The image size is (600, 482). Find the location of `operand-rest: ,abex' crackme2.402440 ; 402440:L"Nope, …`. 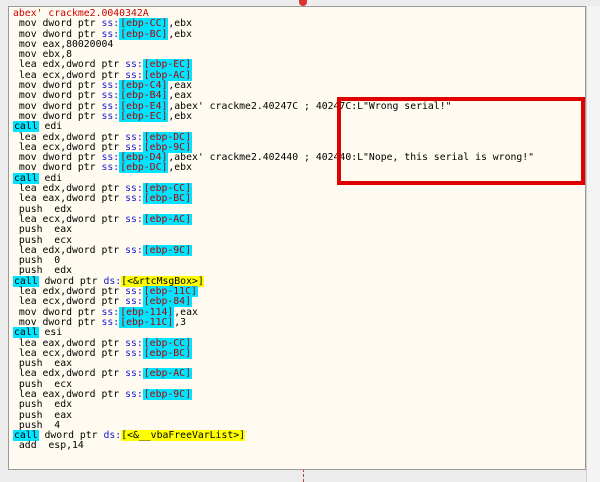

operand-rest: ,abex' crackme2.402440 ; 402440:L"Nope, … is located at coordinates (351, 158).